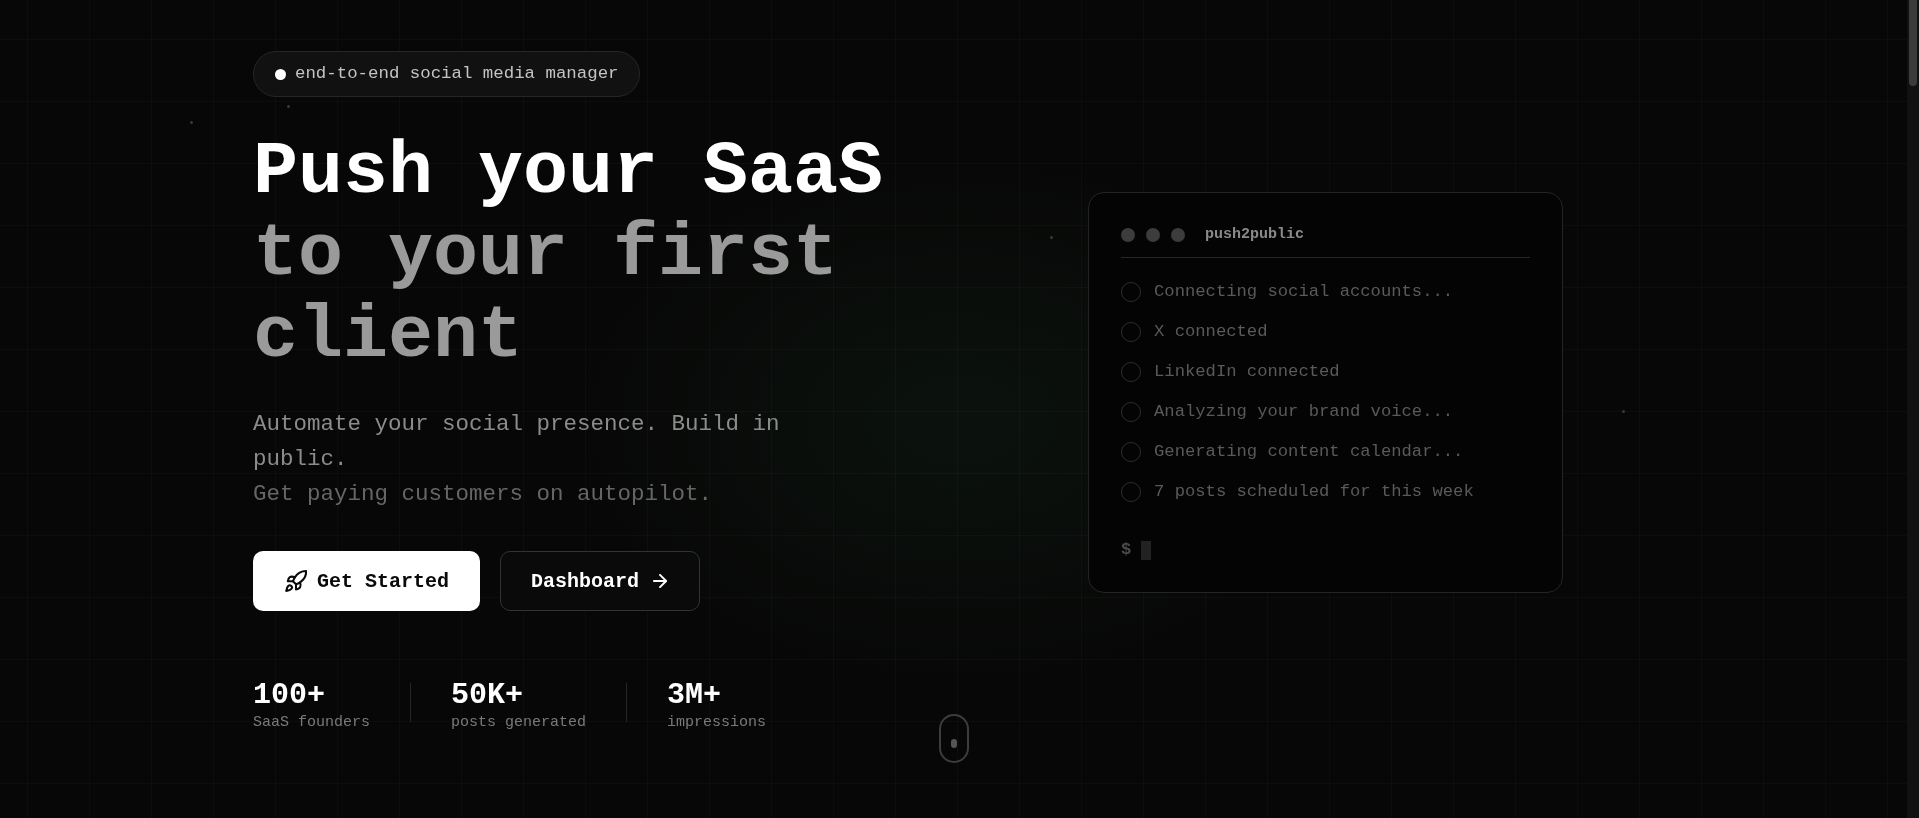  Describe the element at coordinates (312, 723) in the screenshot. I see `stat-label: SaaS founders` at that location.